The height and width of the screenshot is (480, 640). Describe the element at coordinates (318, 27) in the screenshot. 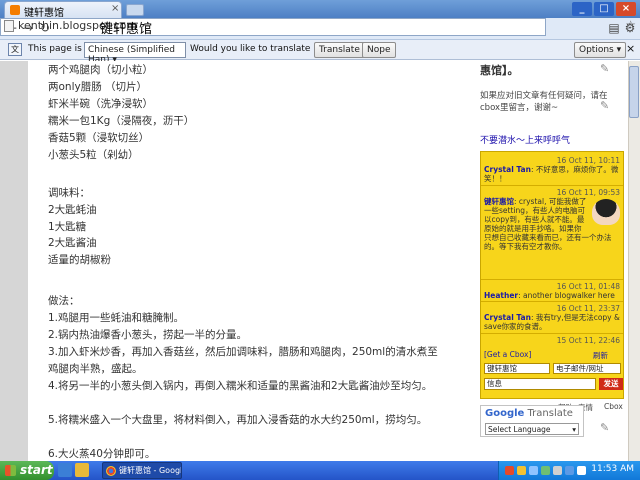

I see `address-bar: kenthin.blogspot.com 键轩惠馆 ☆` at that location.